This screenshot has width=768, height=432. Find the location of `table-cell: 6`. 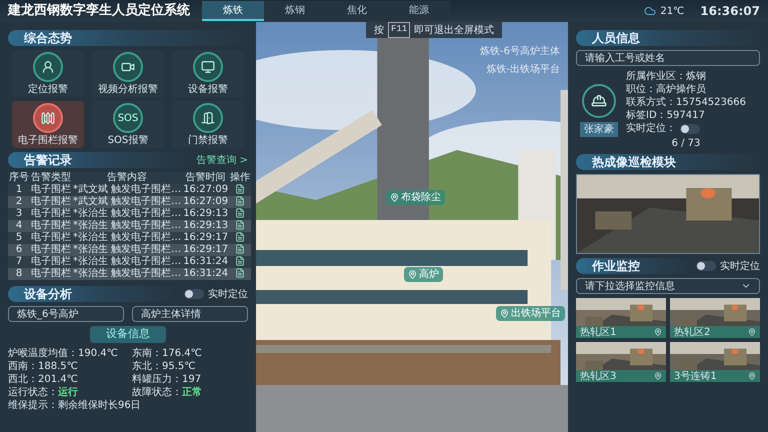

table-cell: 6 is located at coordinates (19, 250).